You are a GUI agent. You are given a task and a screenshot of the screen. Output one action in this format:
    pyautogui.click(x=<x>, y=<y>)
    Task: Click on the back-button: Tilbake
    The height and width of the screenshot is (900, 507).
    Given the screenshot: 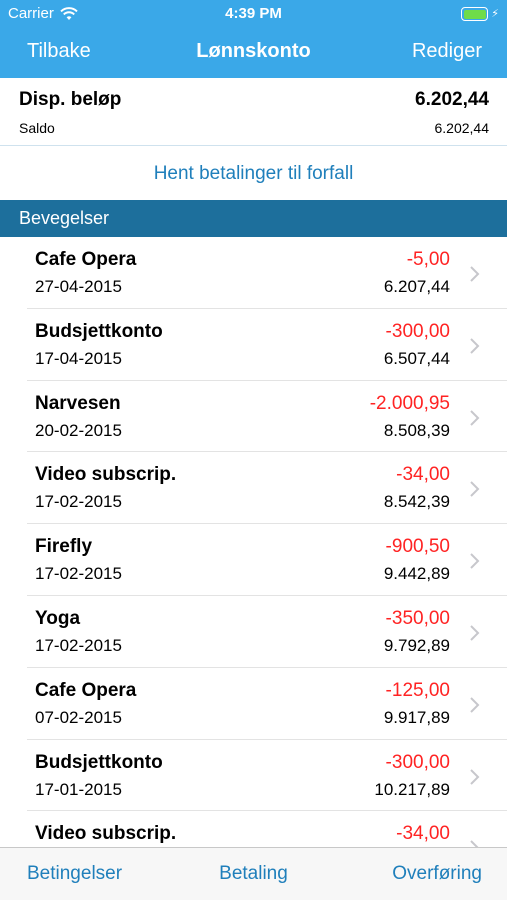 What is the action you would take?
    pyautogui.click(x=59, y=51)
    